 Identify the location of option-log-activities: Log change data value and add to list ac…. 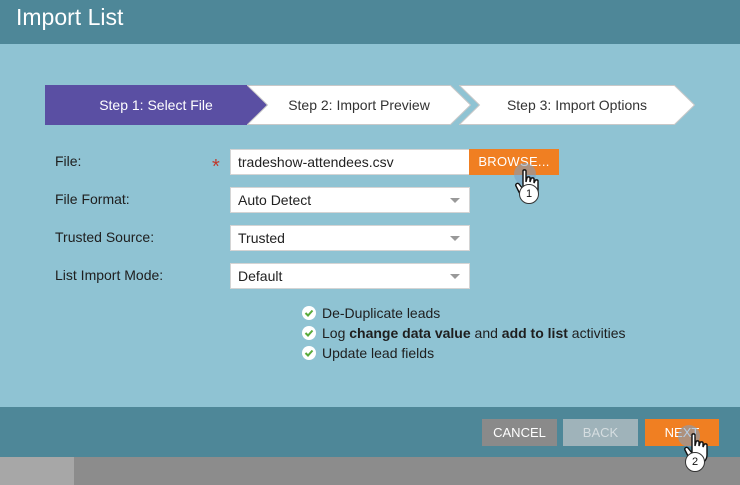
(463, 333).